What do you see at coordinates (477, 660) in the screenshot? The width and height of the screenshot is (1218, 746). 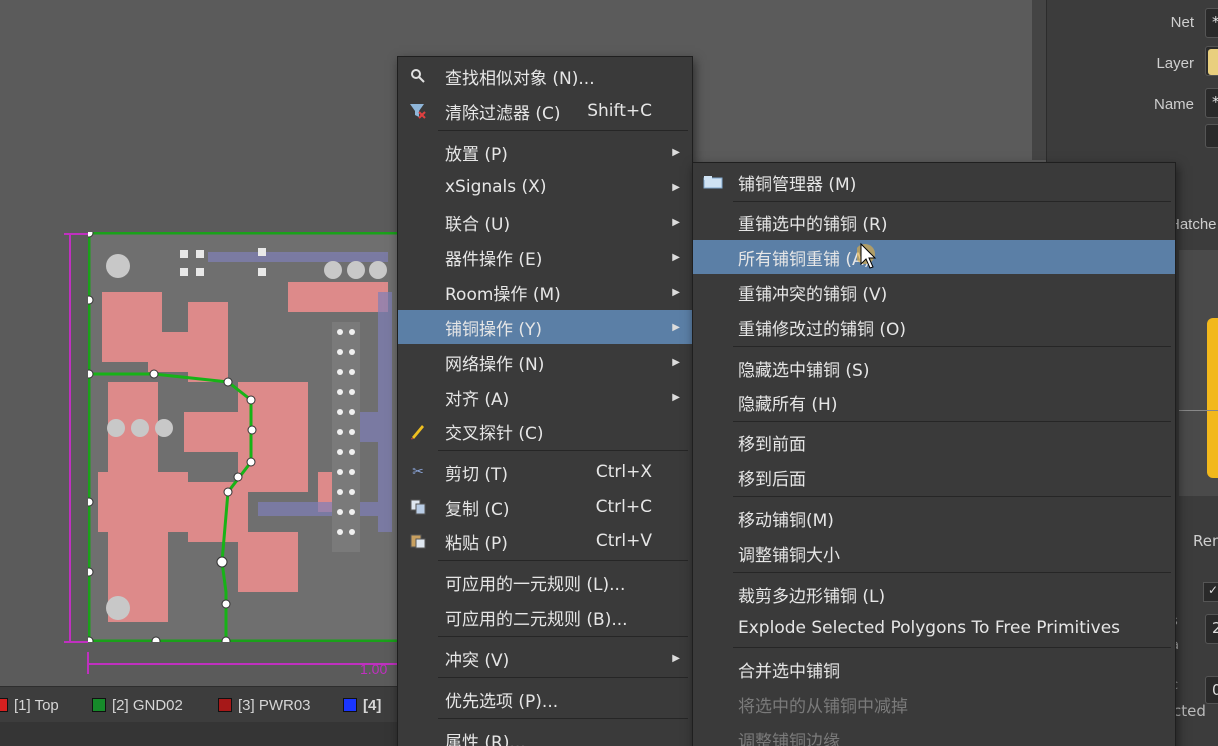 I see `menu-item-label: 冲突 (V)` at bounding box center [477, 660].